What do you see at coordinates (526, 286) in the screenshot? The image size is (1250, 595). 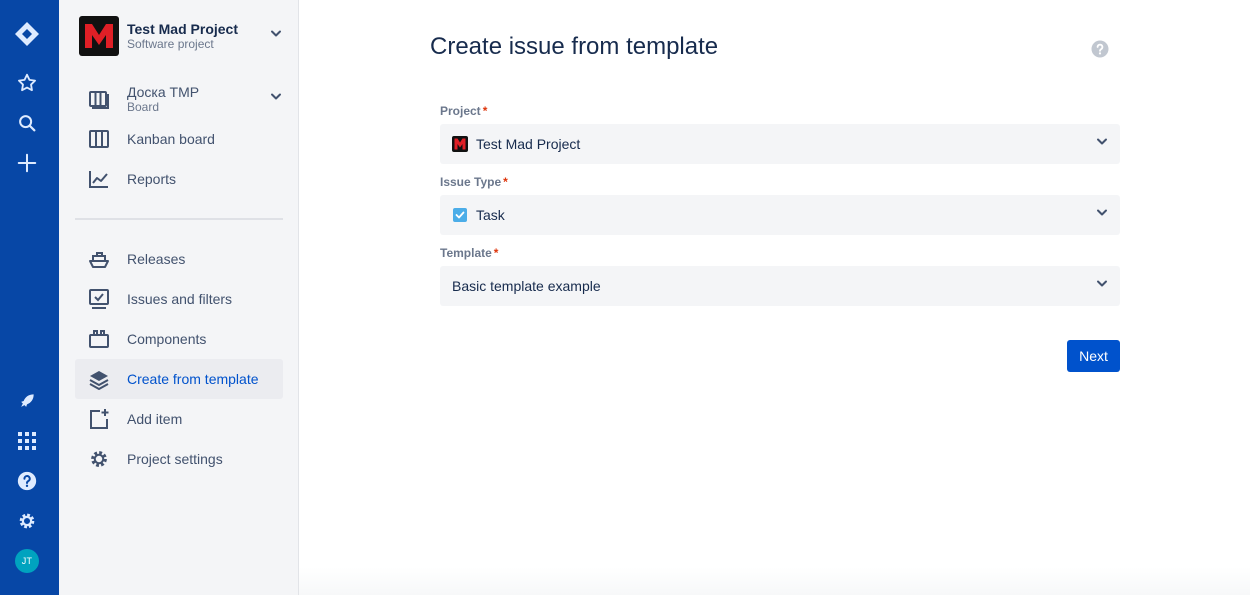 I see `template-select-value: Basic template example` at bounding box center [526, 286].